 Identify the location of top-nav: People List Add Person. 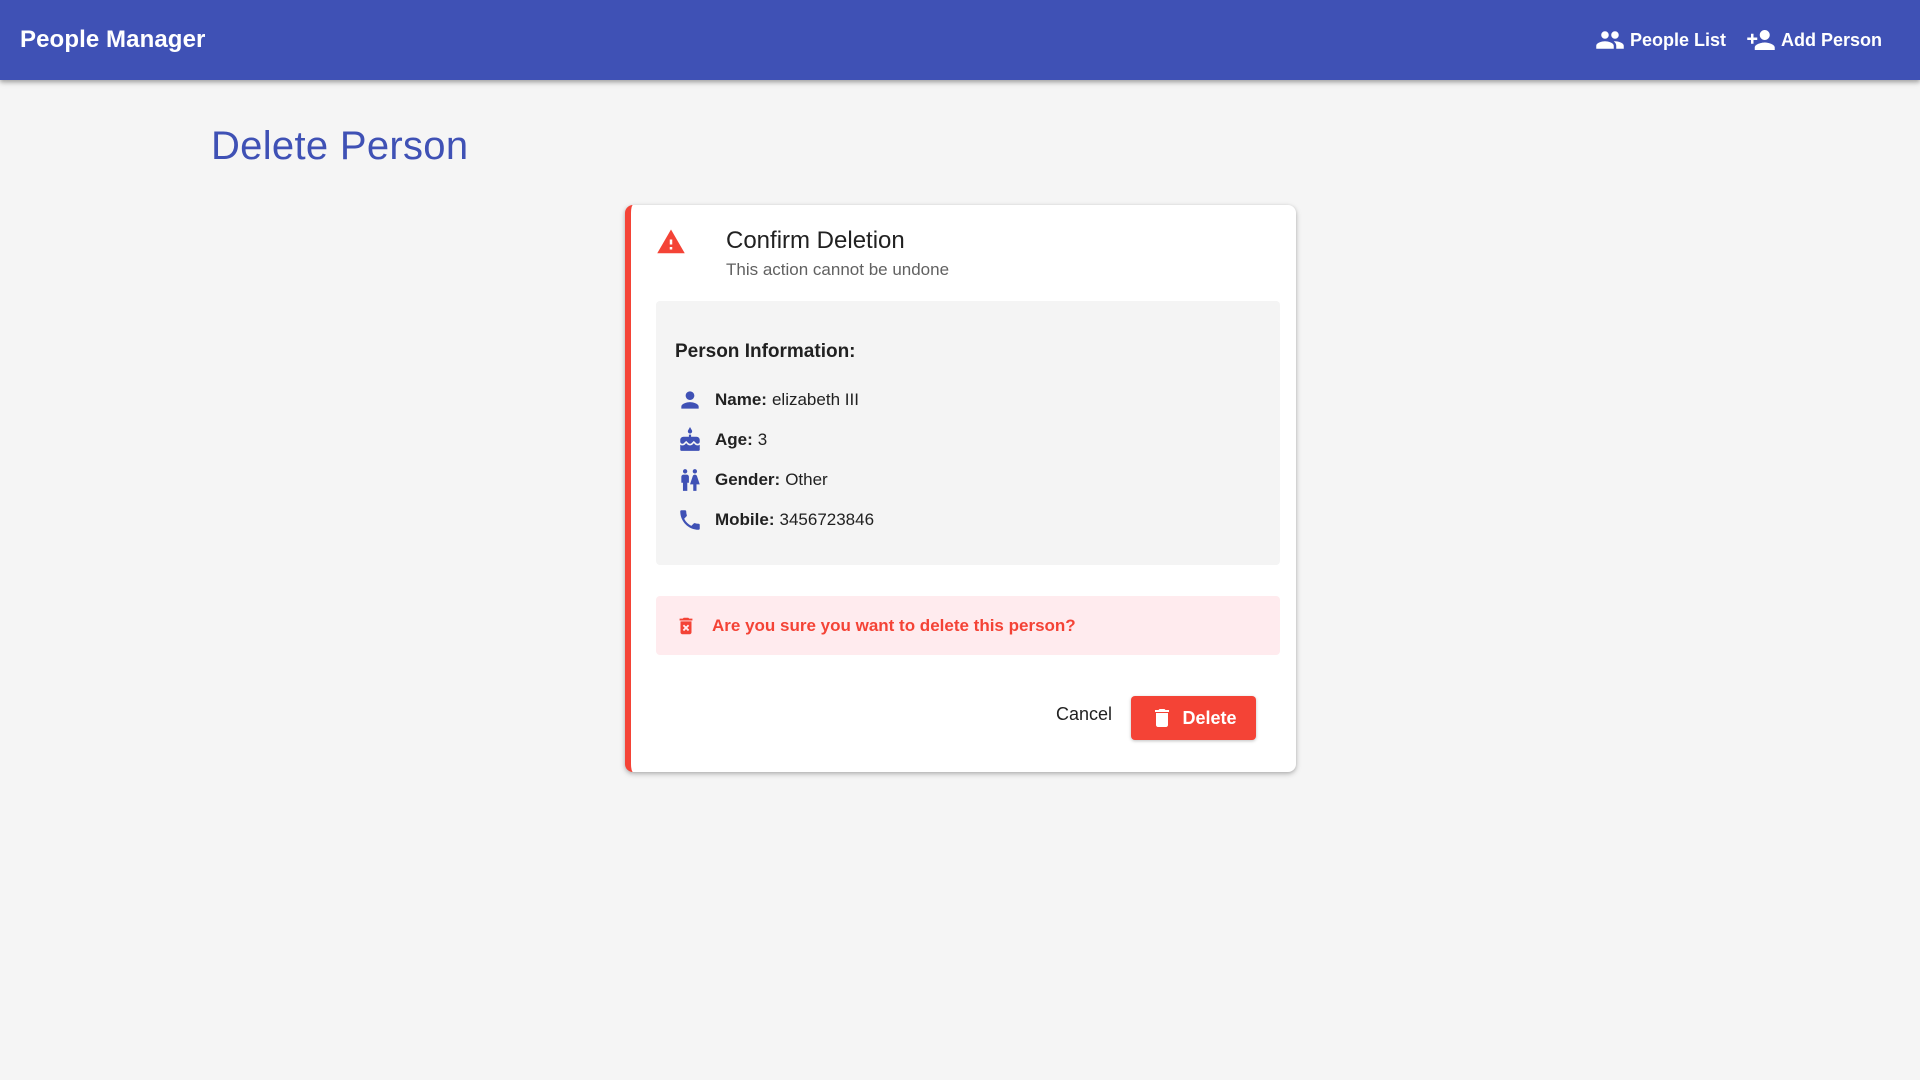
(1738, 40).